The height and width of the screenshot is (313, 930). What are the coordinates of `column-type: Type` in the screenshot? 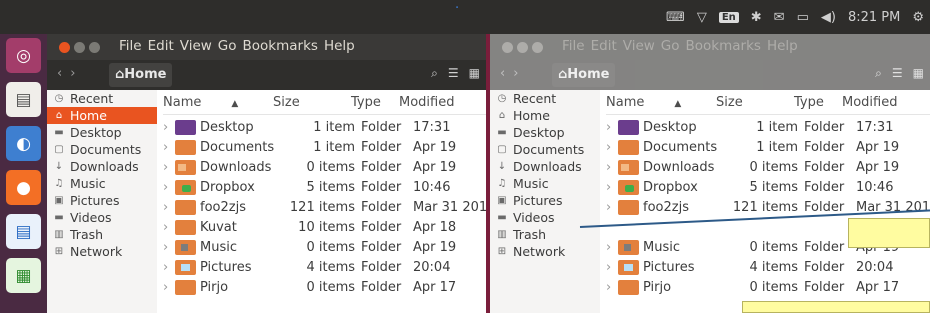 It's located at (365, 102).